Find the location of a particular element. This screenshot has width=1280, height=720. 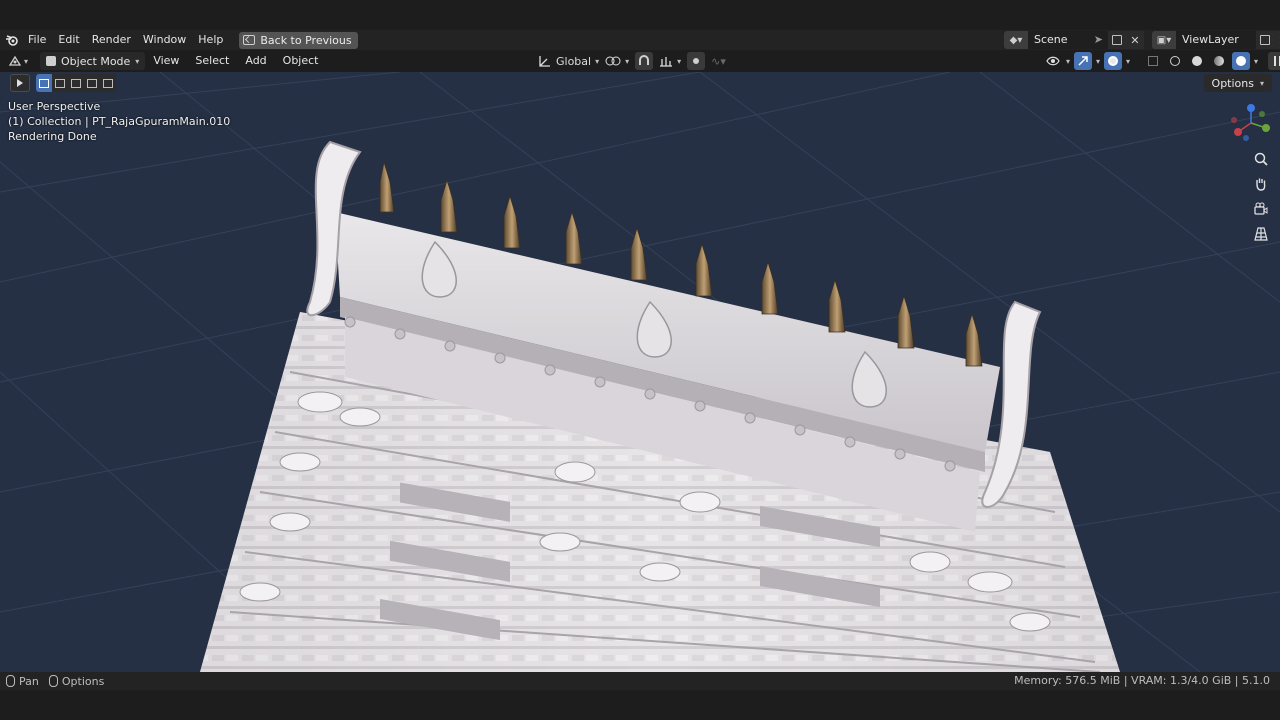

select-invert-icon is located at coordinates (92, 83).